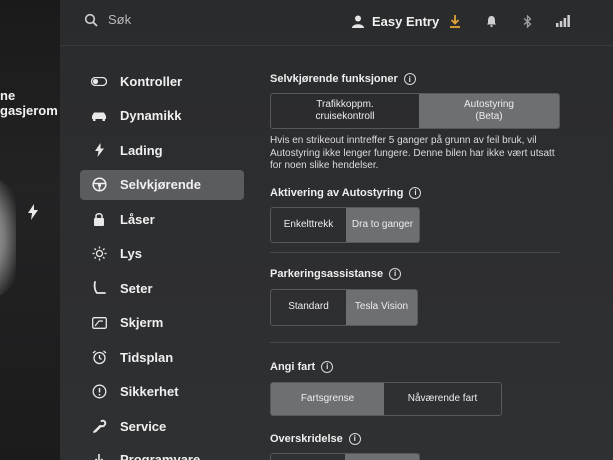  I want to click on sidebar-item-lights: Lys, so click(162, 254).